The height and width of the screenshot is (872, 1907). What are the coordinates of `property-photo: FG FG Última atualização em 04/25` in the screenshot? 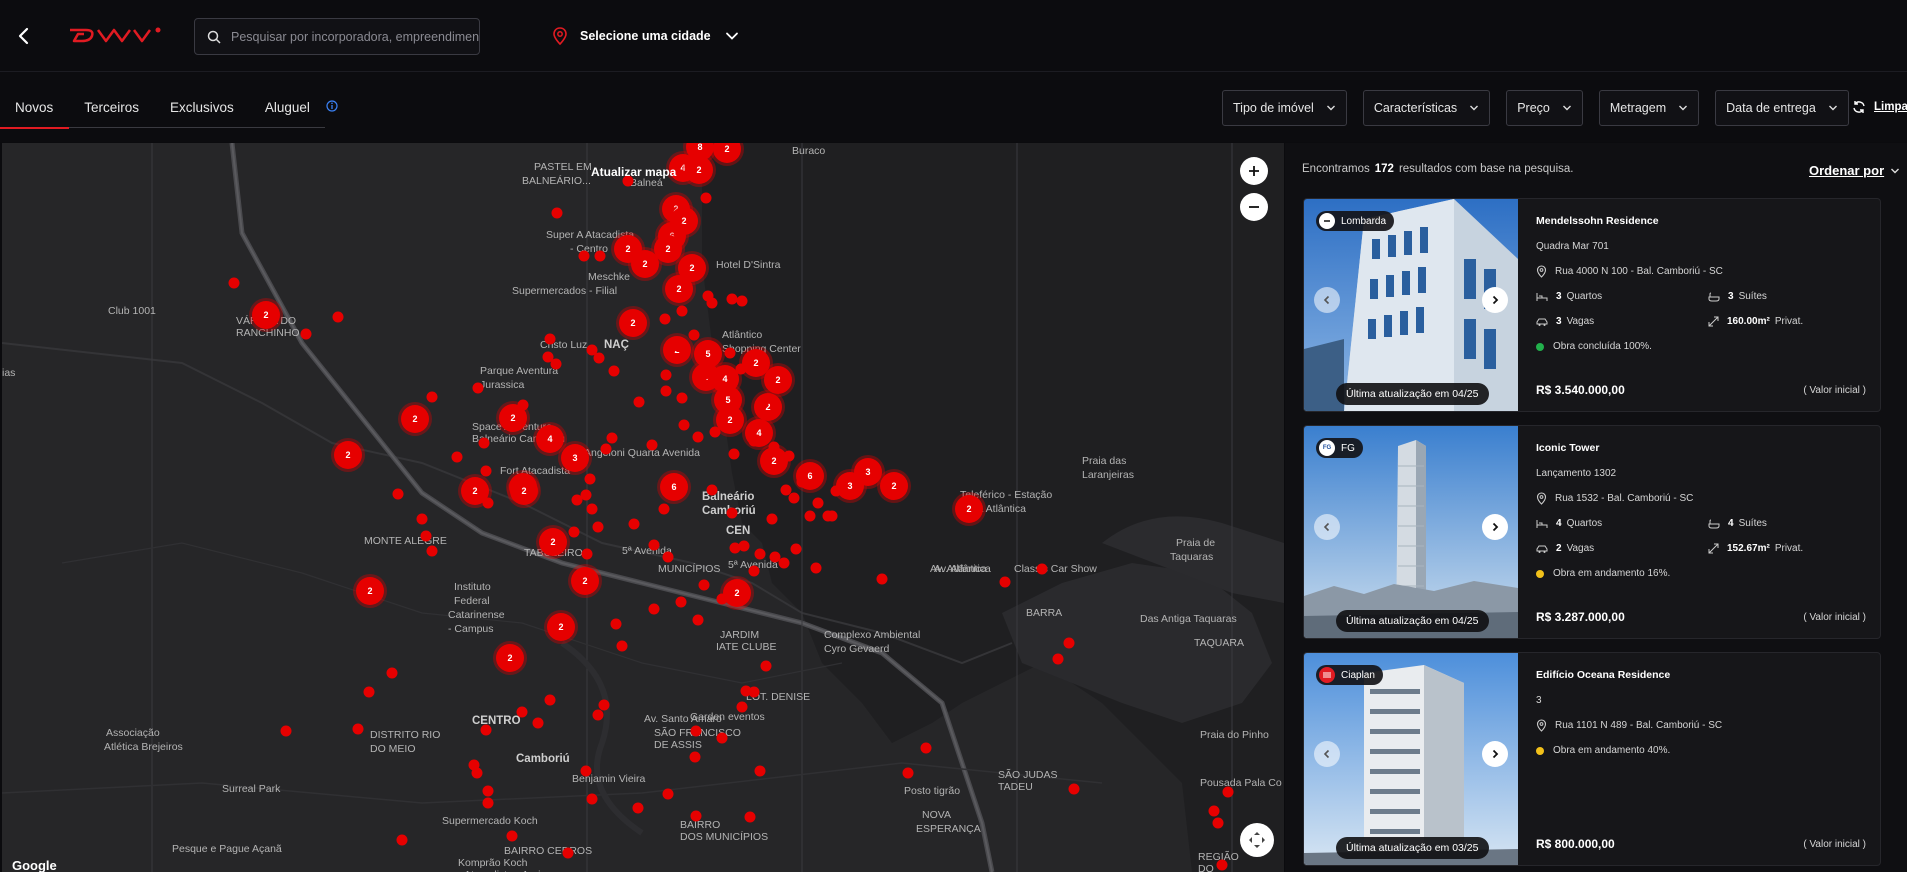 It's located at (1411, 532).